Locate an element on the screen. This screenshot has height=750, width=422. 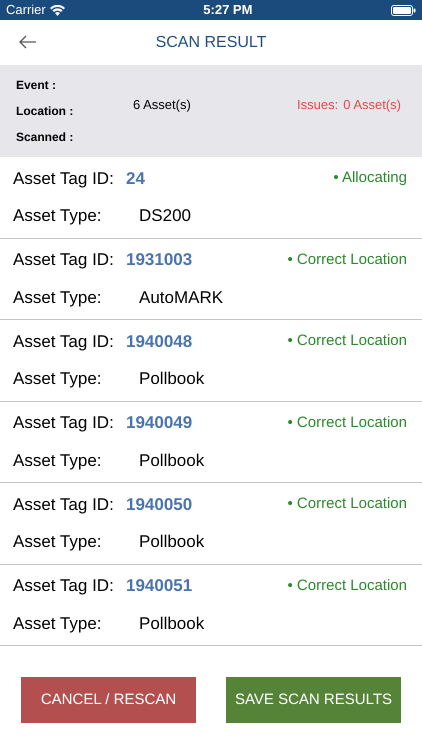
battery-icon is located at coordinates (403, 10).